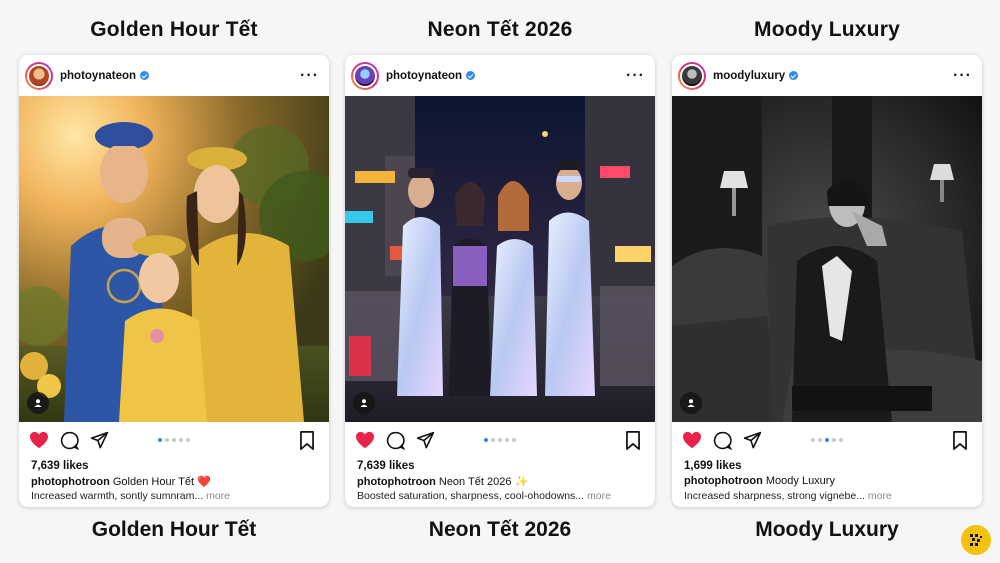  I want to click on column-caption-bottom: Moody Luxury, so click(827, 529).